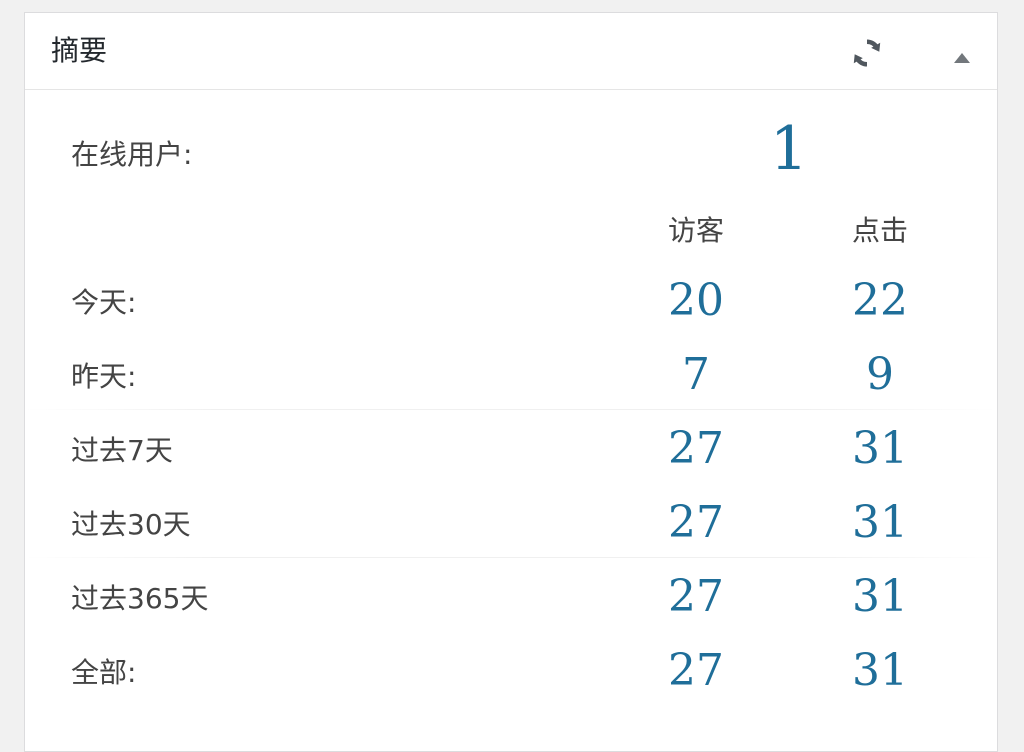 The image size is (1024, 752). I want to click on last-365-days-visitors: 27, so click(696, 596).